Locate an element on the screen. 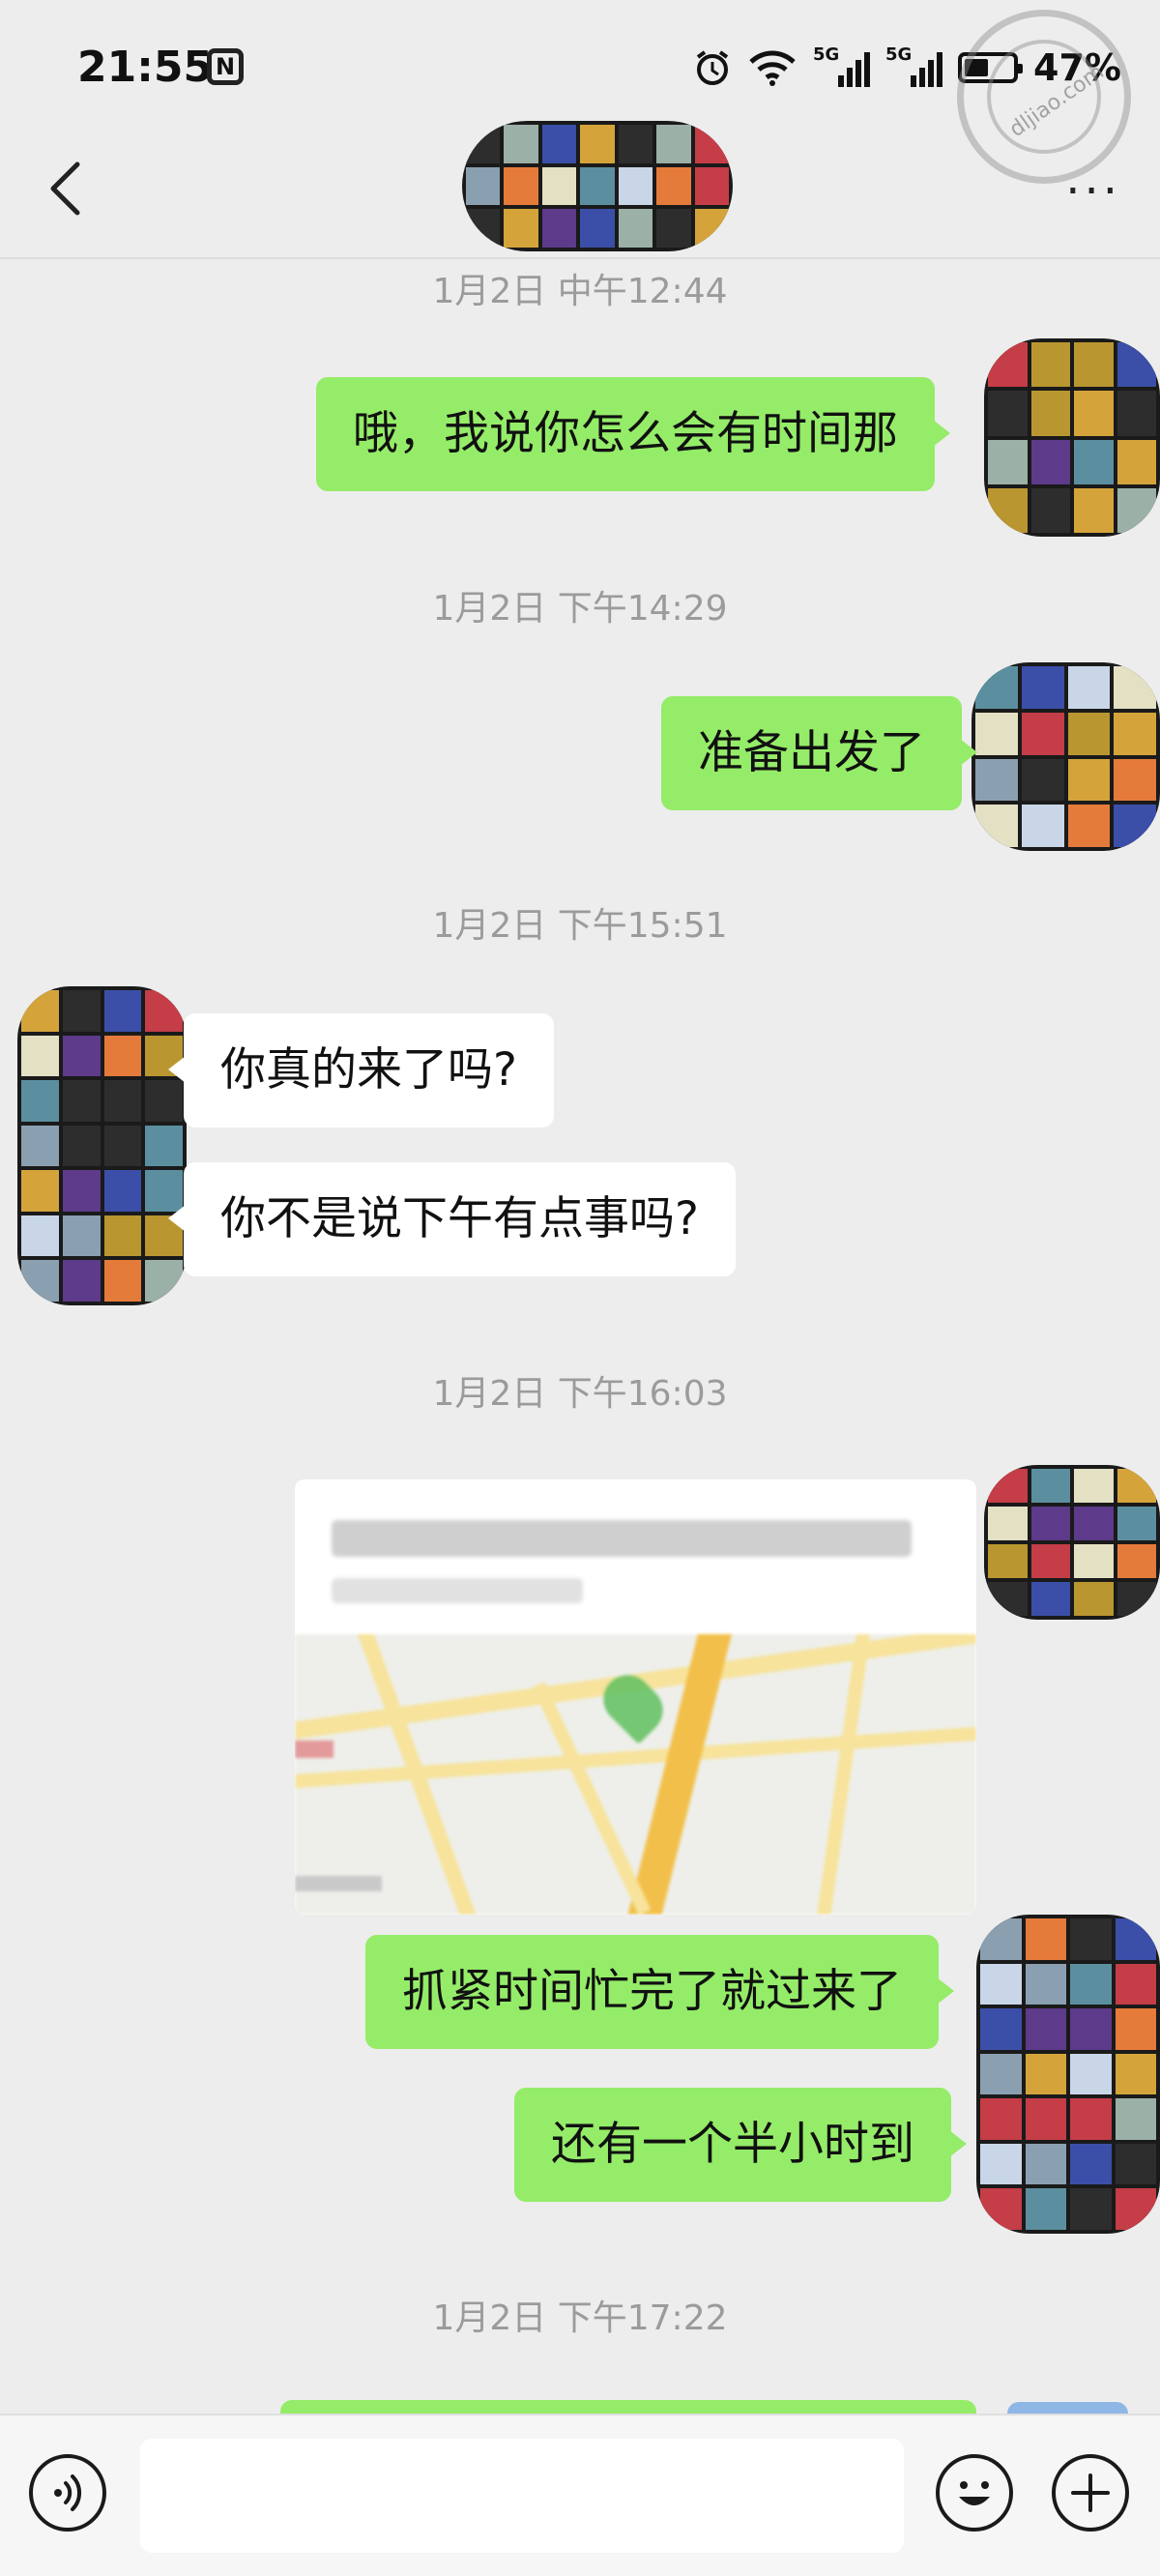 The image size is (1160, 2576). nfc-icon: N is located at coordinates (225, 66).